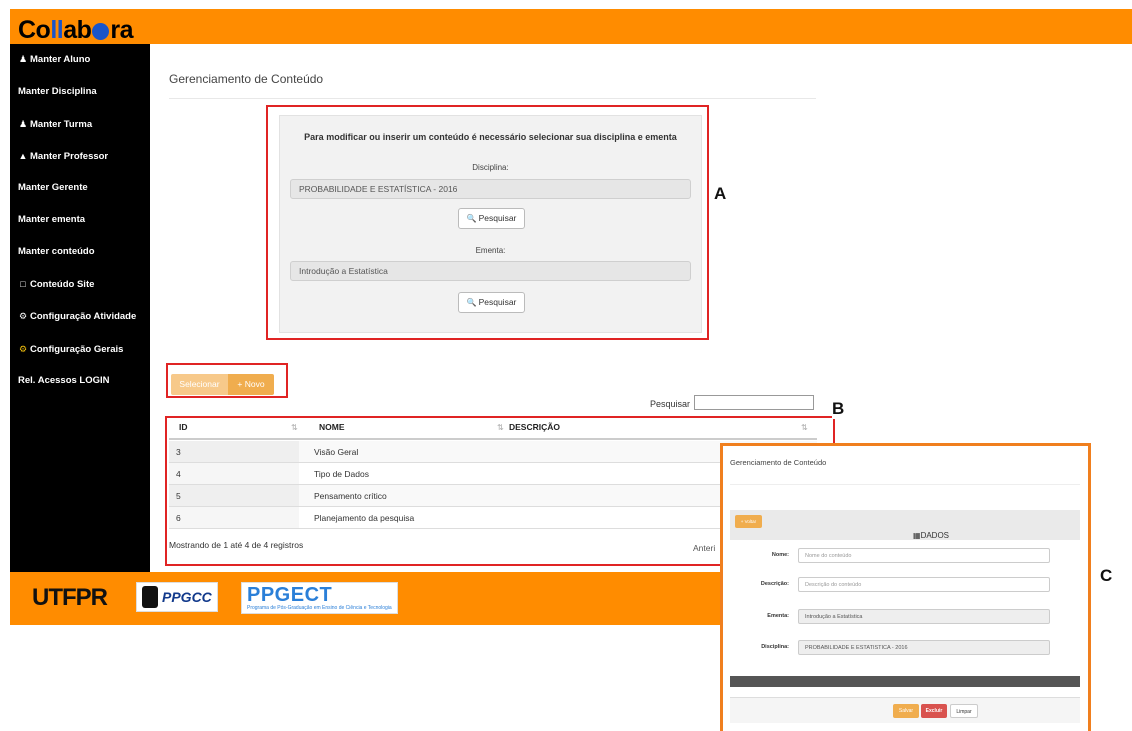 The image size is (1132, 731). What do you see at coordinates (780, 555) in the screenshot?
I see `inset-label-nome: Nome:` at bounding box center [780, 555].